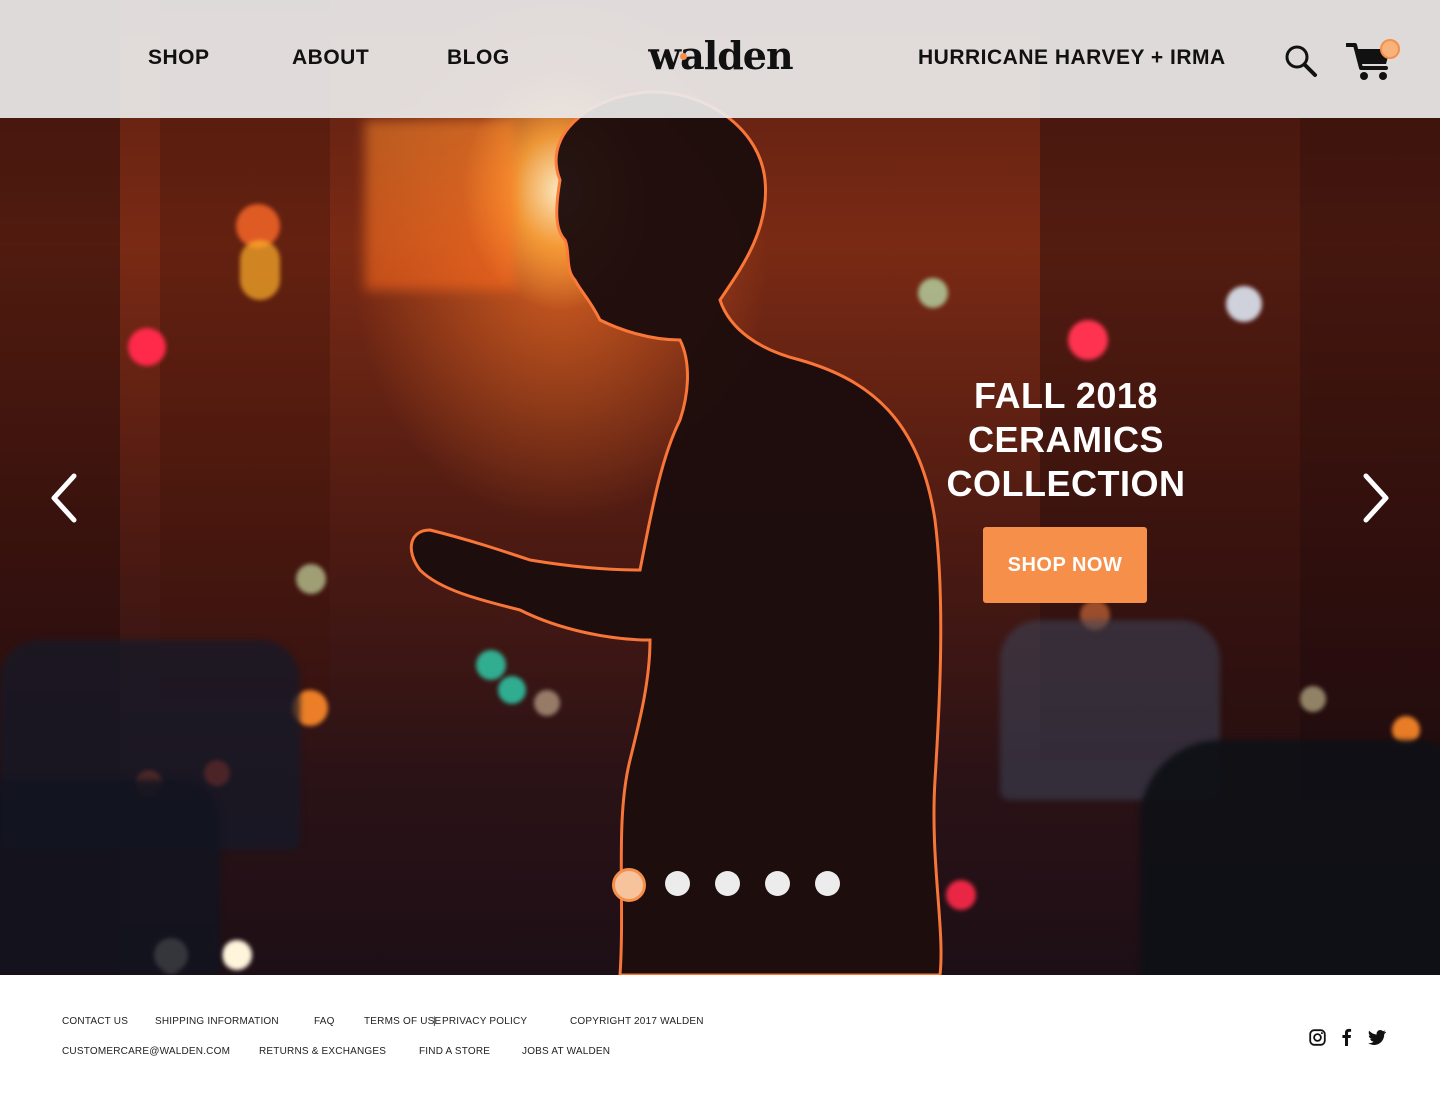 This screenshot has height=1101, width=1440. Describe the element at coordinates (484, 1021) in the screenshot. I see `footer-privacy-policy: PRIVACY POLICY` at that location.